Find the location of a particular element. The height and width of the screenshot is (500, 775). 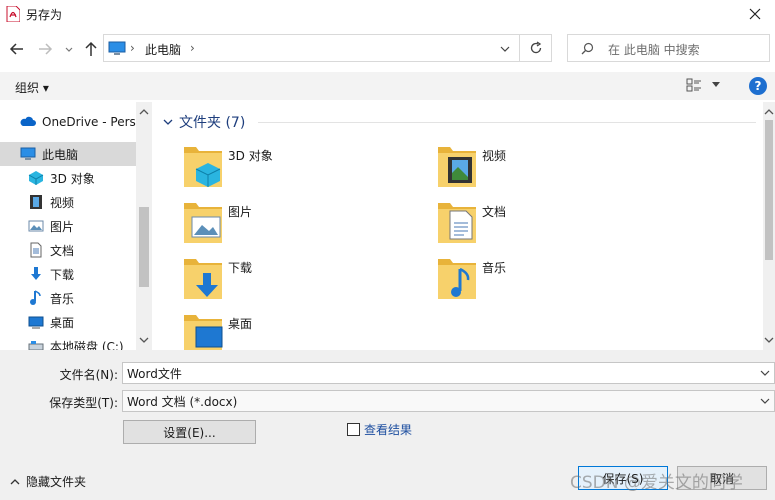

nav-item-label: 视频 is located at coordinates (62, 202).